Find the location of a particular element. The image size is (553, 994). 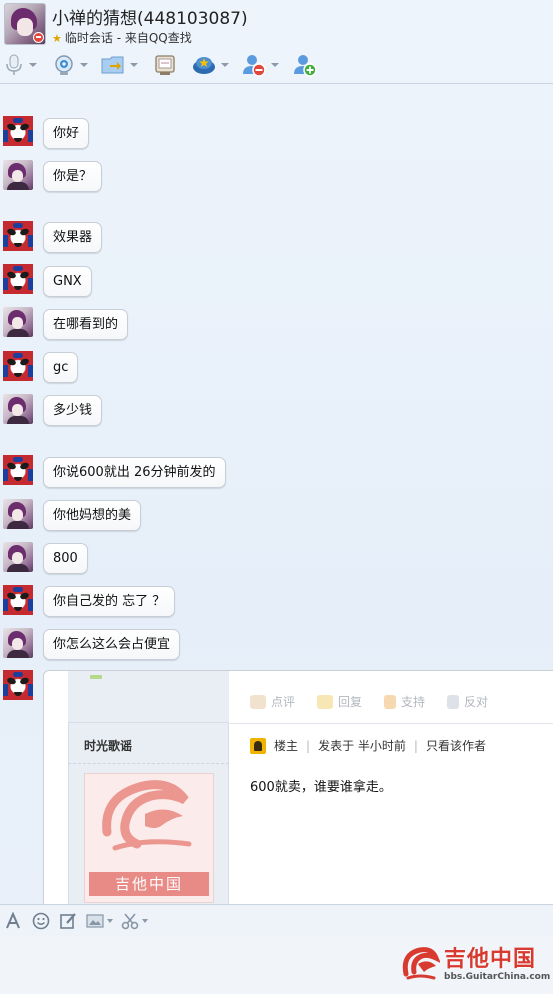

add-friend-button is located at coordinates (305, 65).